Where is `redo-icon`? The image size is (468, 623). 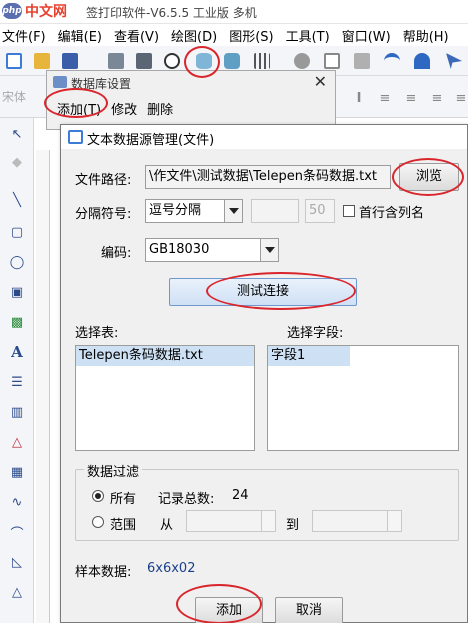
redo-icon is located at coordinates (422, 61).